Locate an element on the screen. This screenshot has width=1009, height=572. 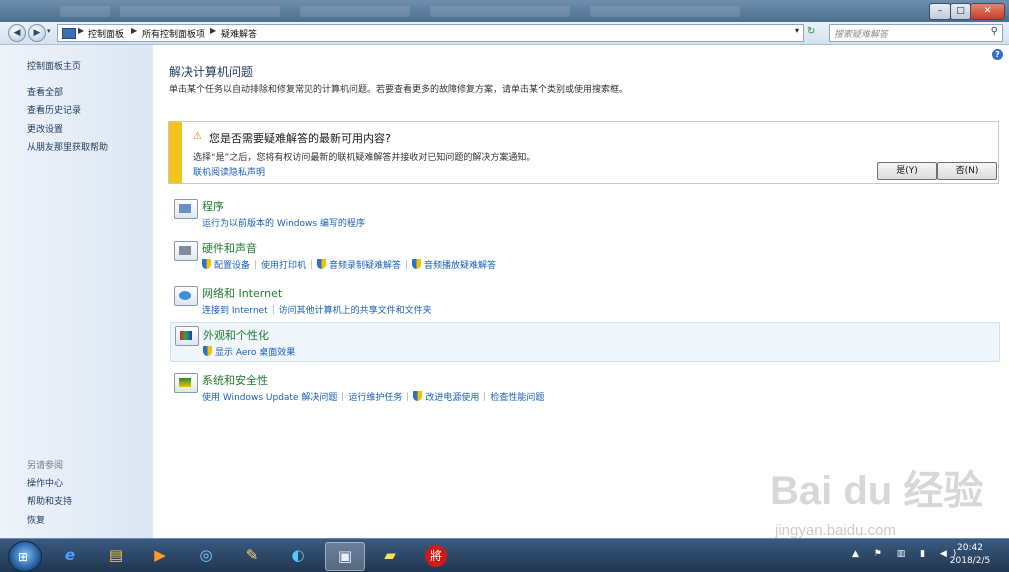
forward-arrow-icon: ▶ is located at coordinates (37, 33).